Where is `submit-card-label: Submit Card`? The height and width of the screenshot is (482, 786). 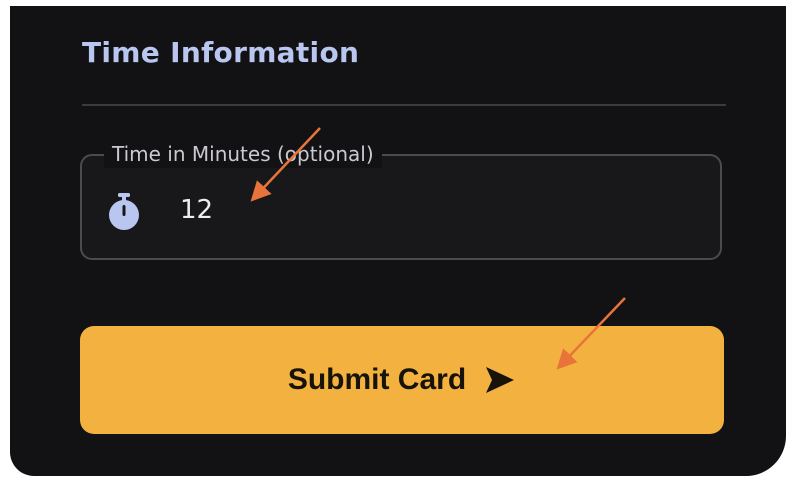
submit-card-label: Submit Card is located at coordinates (377, 379).